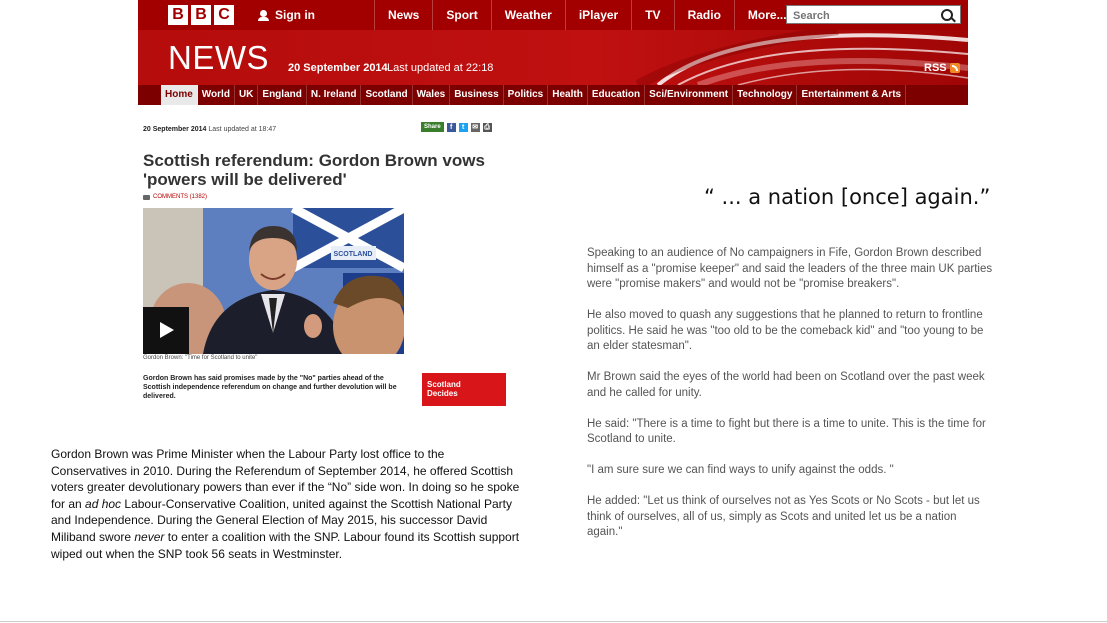 This screenshot has height=623, width=1107. I want to click on search-icon, so click(947, 15).